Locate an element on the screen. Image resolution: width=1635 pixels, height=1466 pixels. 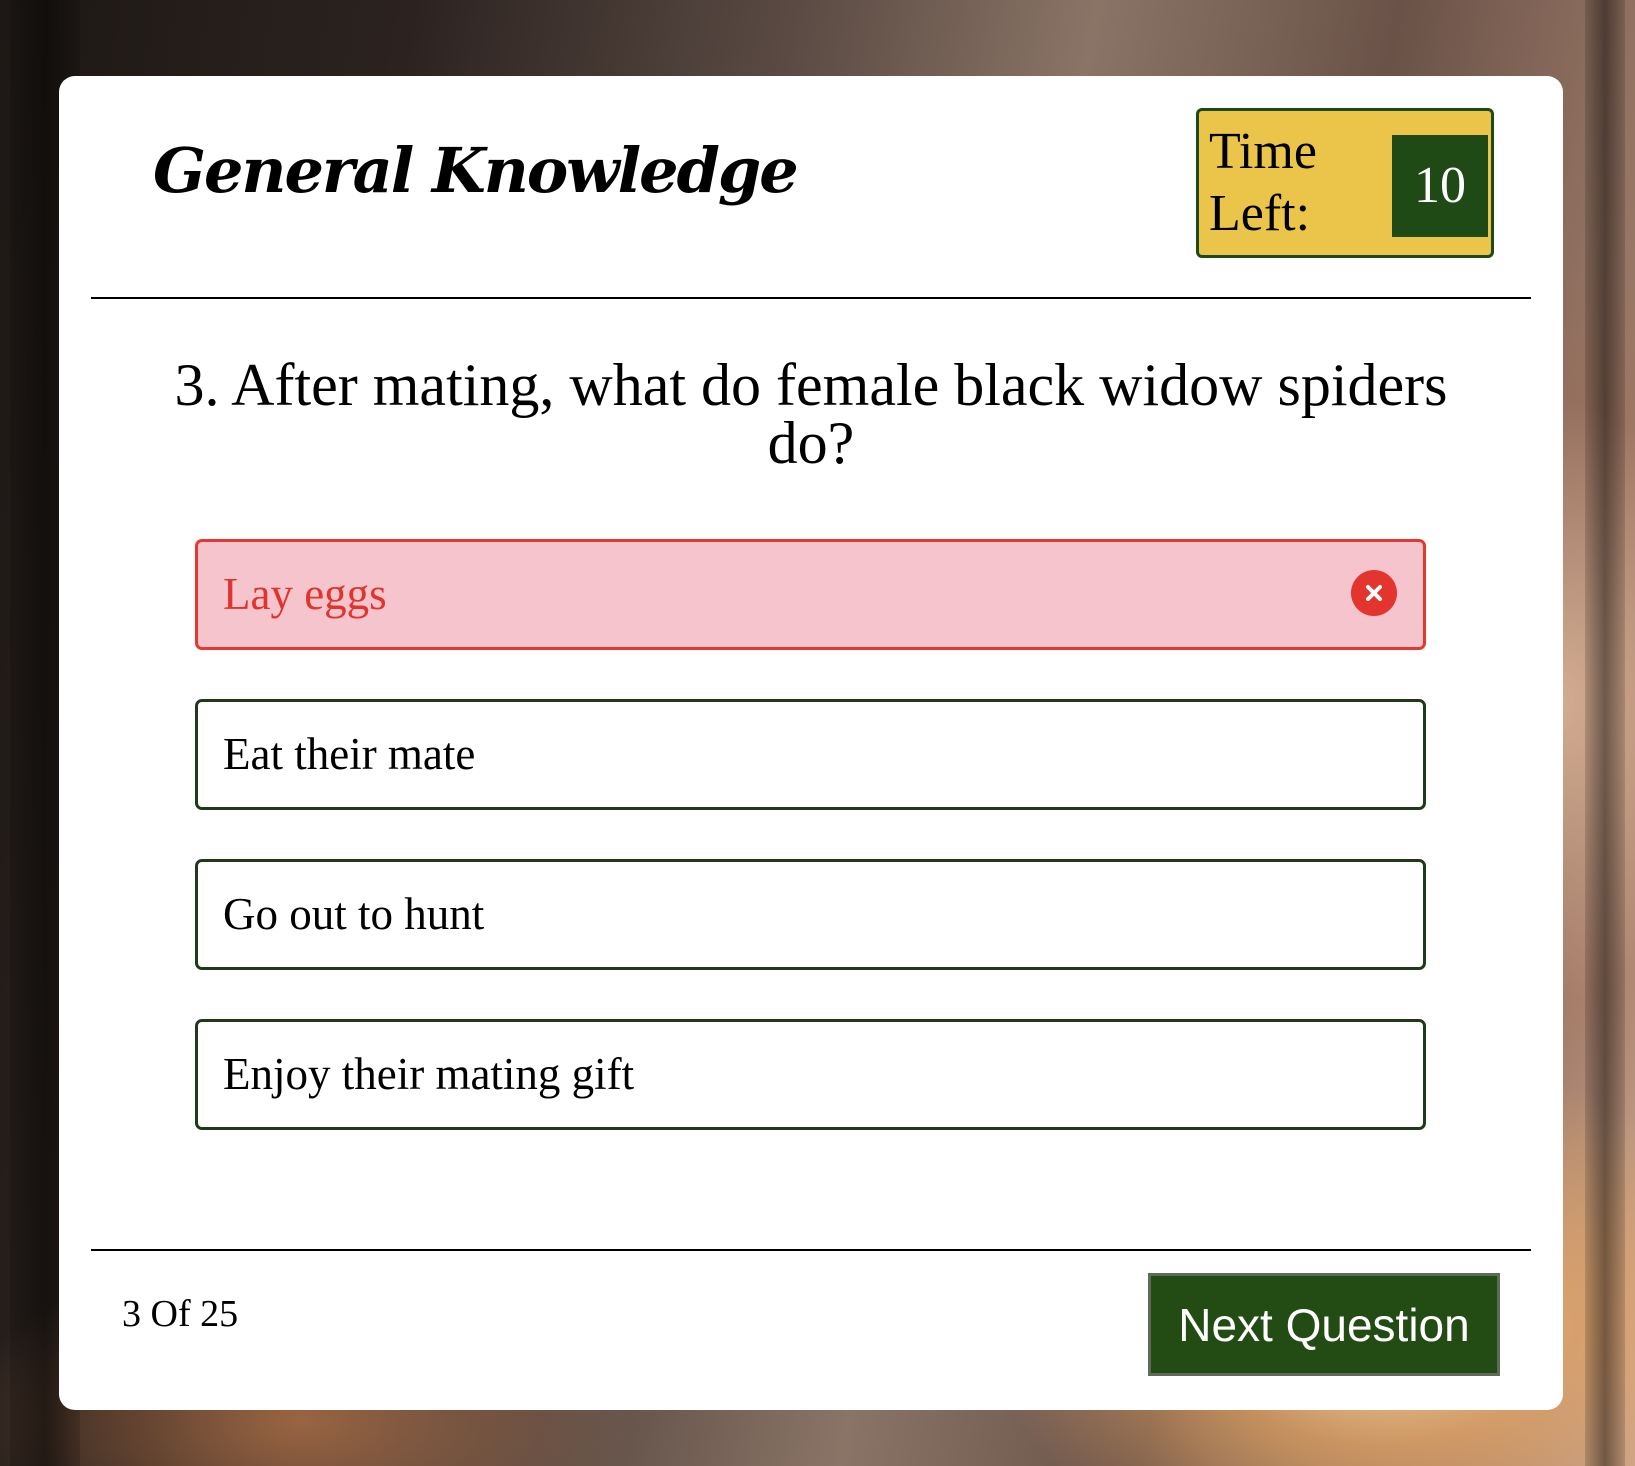
answer-option: Eat their mate is located at coordinates (810, 754).